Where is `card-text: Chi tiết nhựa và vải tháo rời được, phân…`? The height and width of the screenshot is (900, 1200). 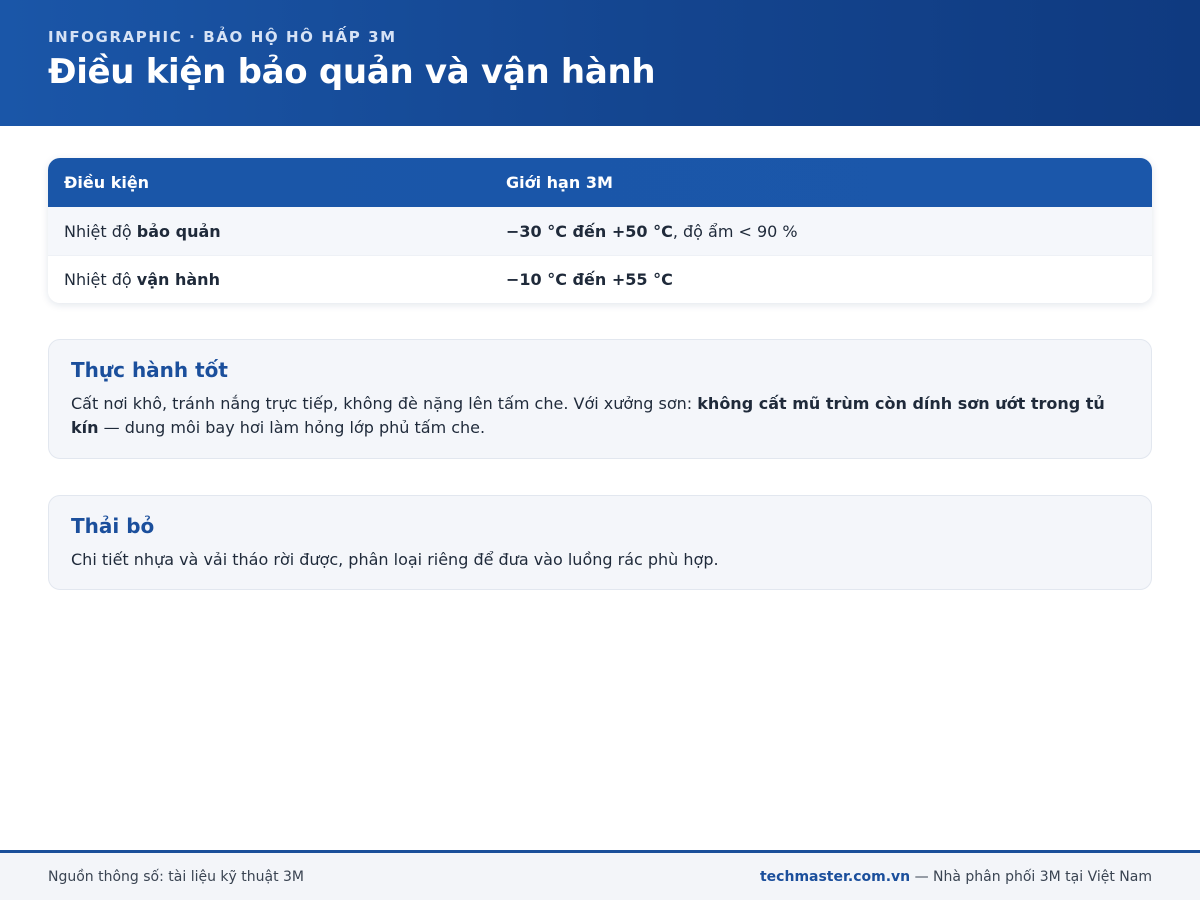
card-text: Chi tiết nhựa và vải tháo rời được, phân… is located at coordinates (395, 559).